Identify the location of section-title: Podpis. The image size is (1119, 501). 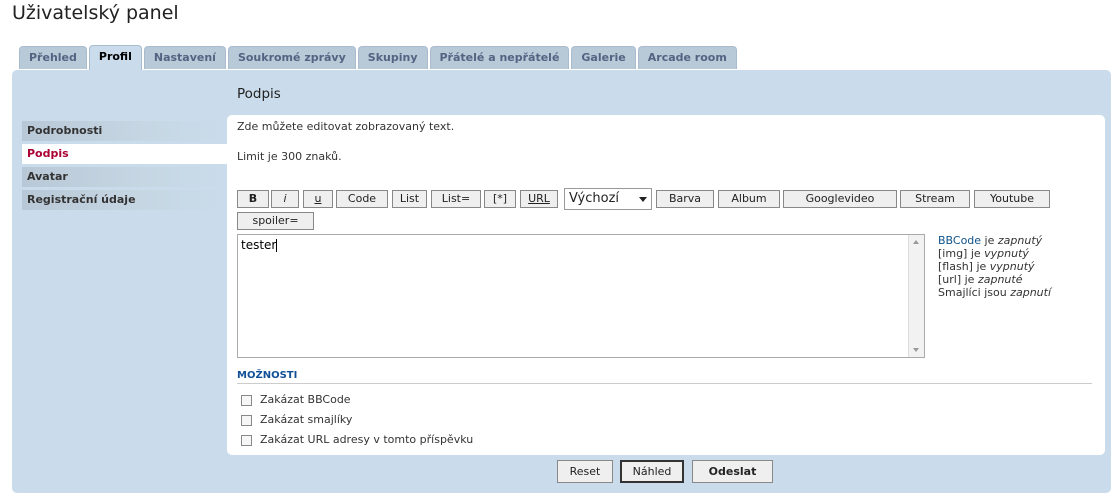
(259, 94).